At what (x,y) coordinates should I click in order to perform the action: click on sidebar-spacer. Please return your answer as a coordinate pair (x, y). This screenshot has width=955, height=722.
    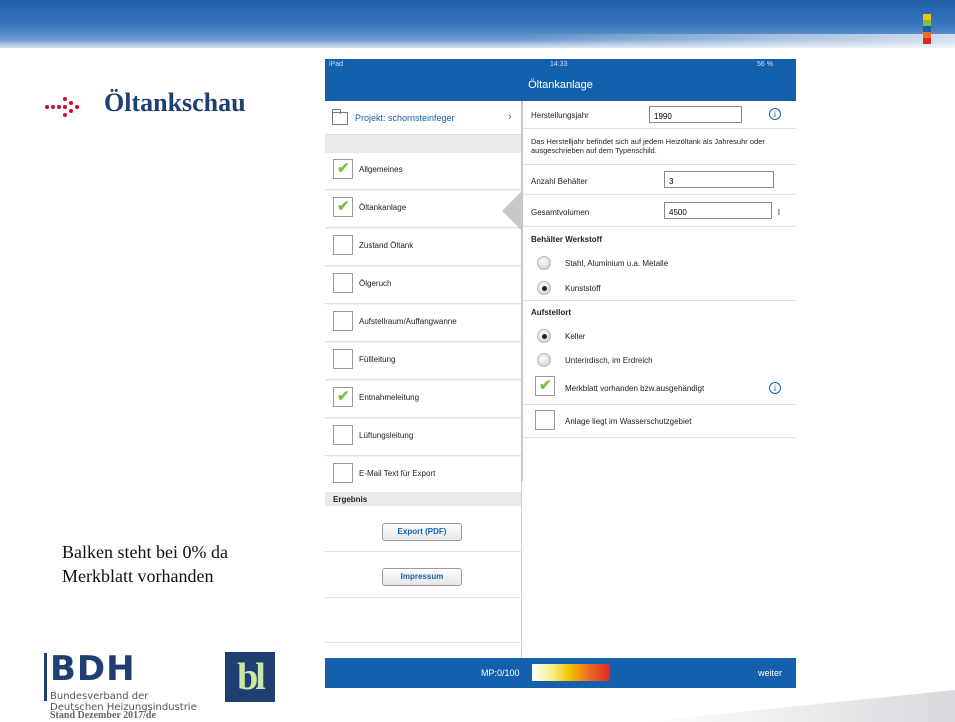
    Looking at the image, I should click on (423, 144).